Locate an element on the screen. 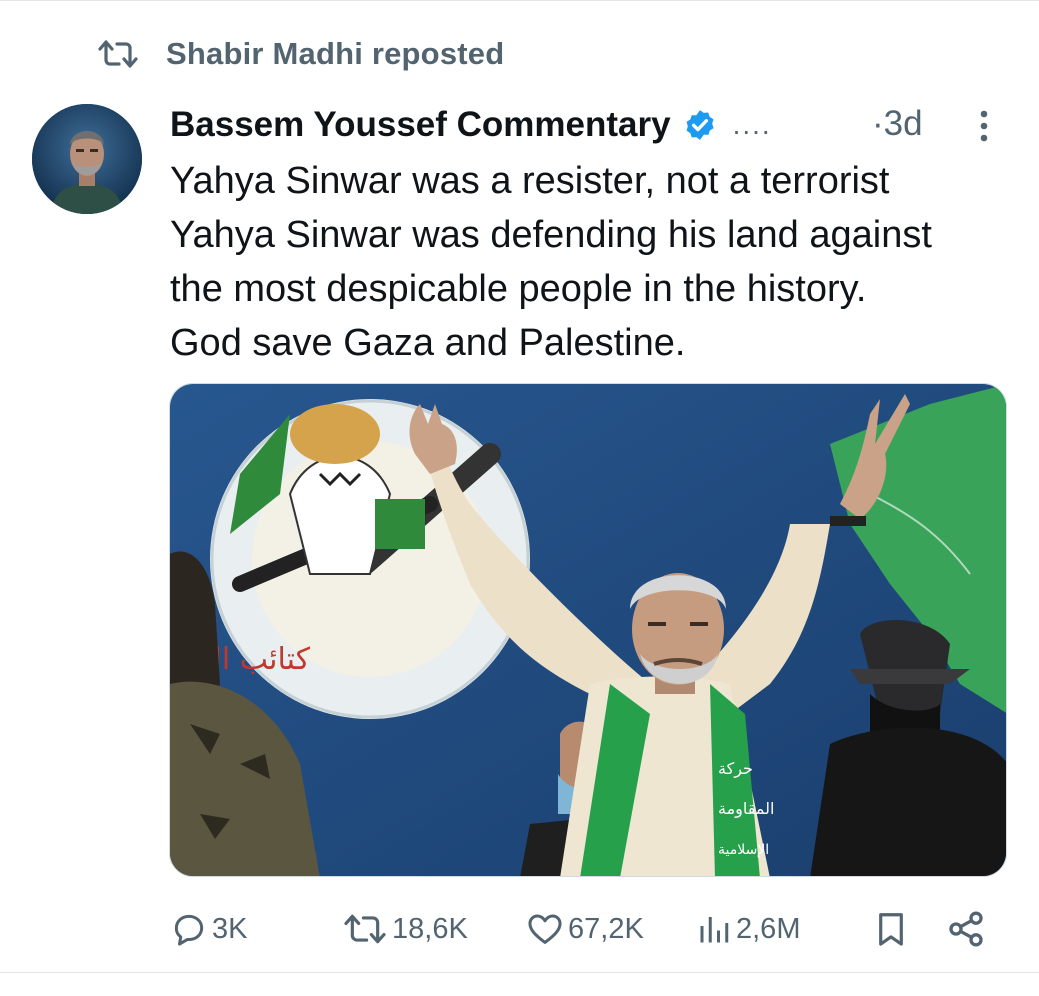  more-options-button is located at coordinates (984, 126).